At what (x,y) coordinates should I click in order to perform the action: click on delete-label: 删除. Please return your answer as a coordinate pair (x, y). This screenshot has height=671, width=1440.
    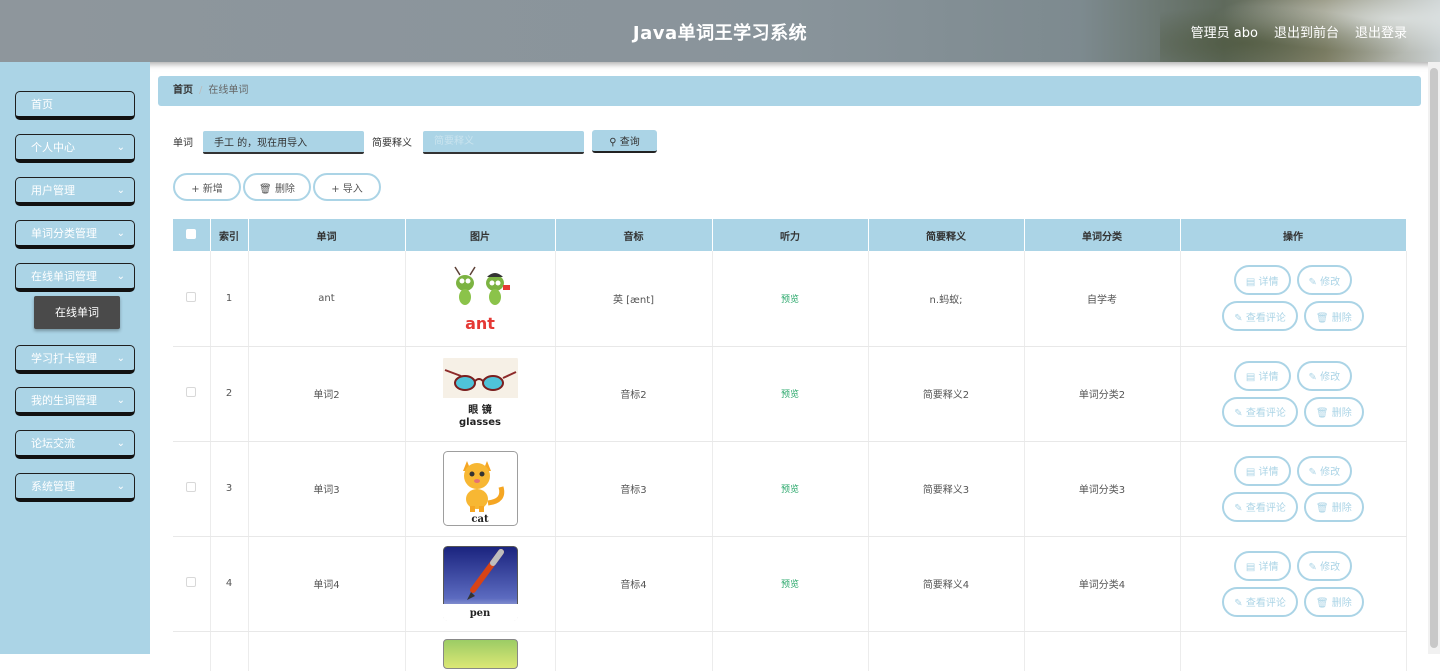
    Looking at the image, I should click on (1341, 508).